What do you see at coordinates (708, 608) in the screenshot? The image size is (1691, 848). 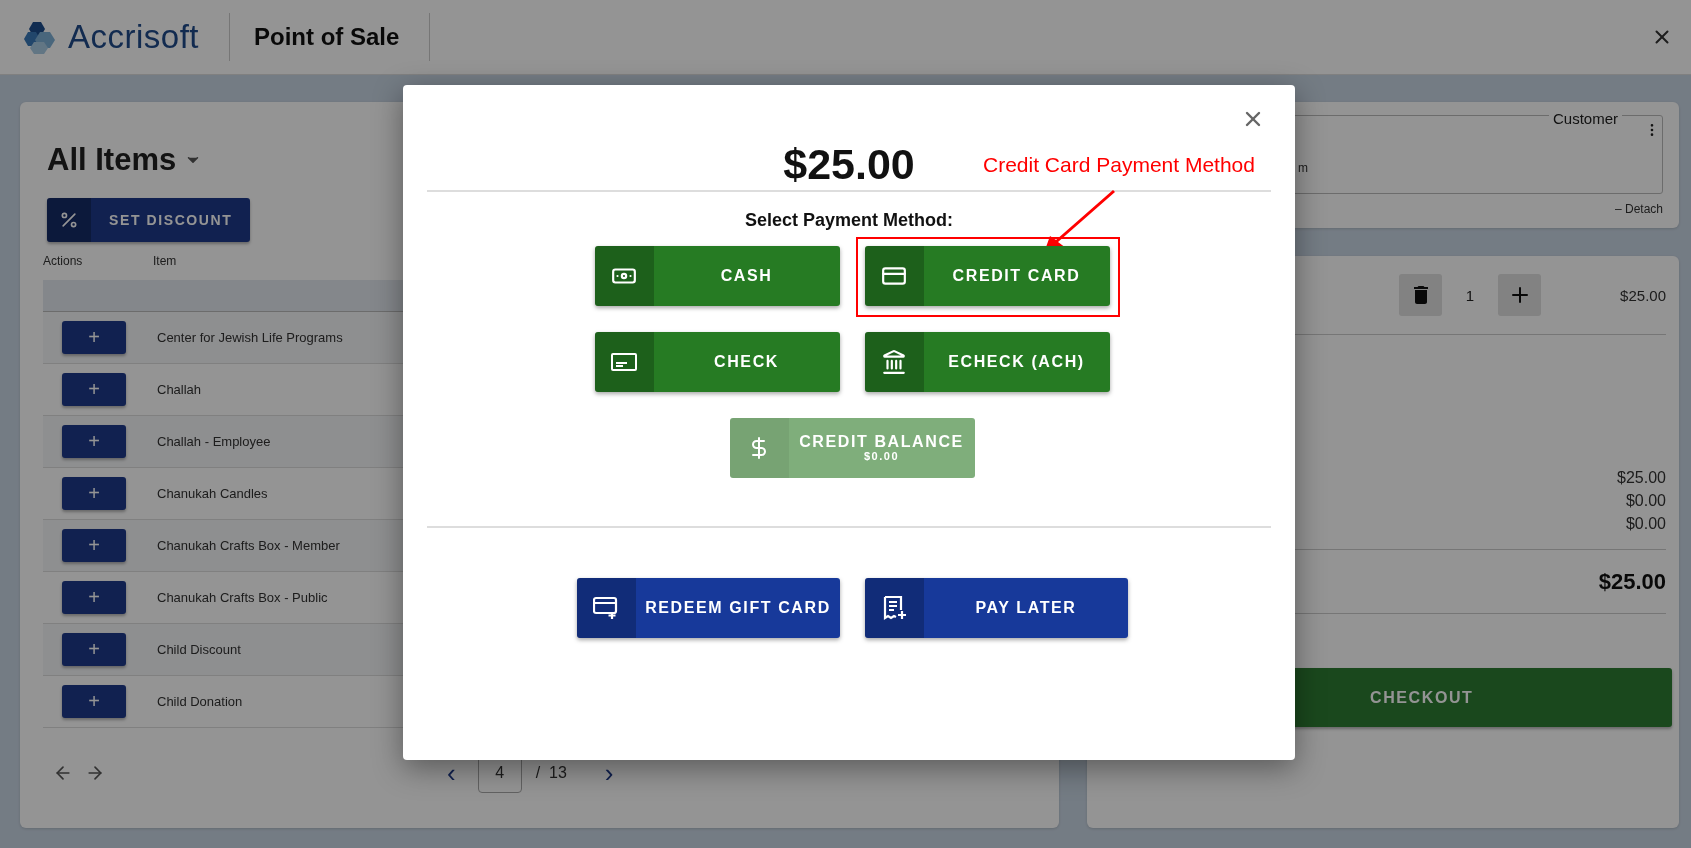 I see `payment-action-button: REDEEM GIFT CARD` at bounding box center [708, 608].